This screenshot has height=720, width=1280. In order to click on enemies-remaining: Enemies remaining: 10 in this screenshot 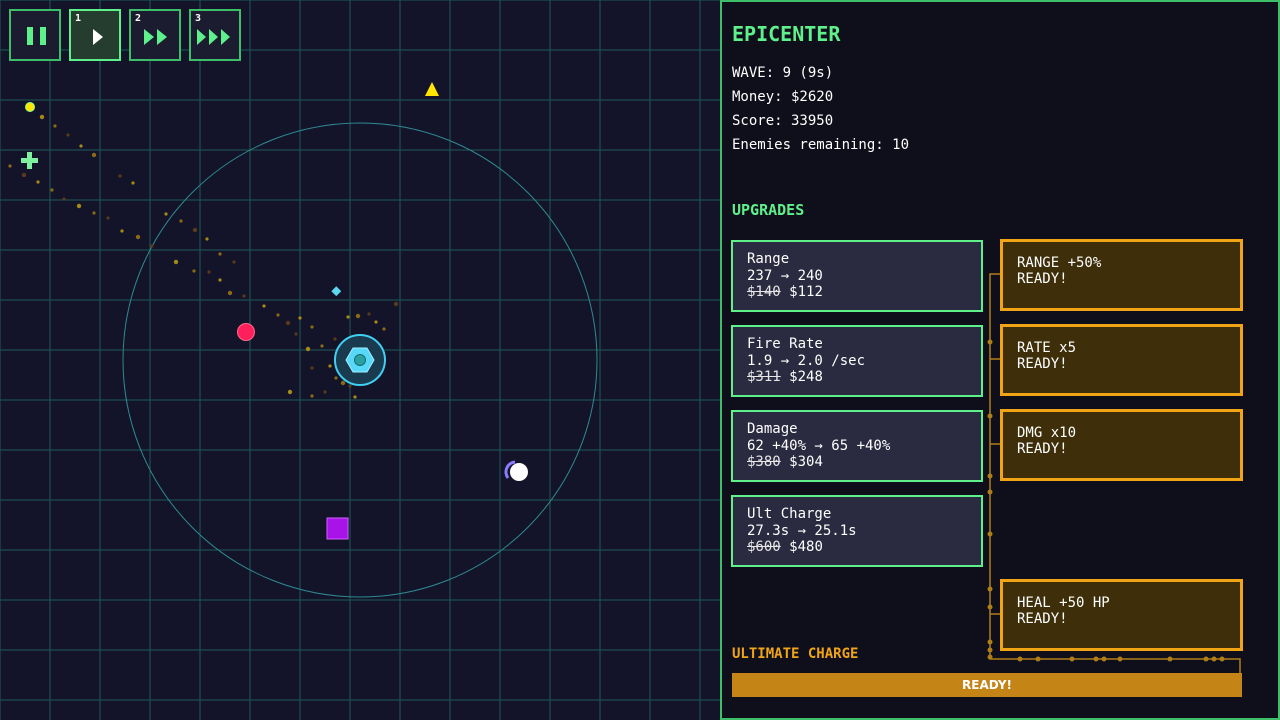, I will do `click(821, 145)`.